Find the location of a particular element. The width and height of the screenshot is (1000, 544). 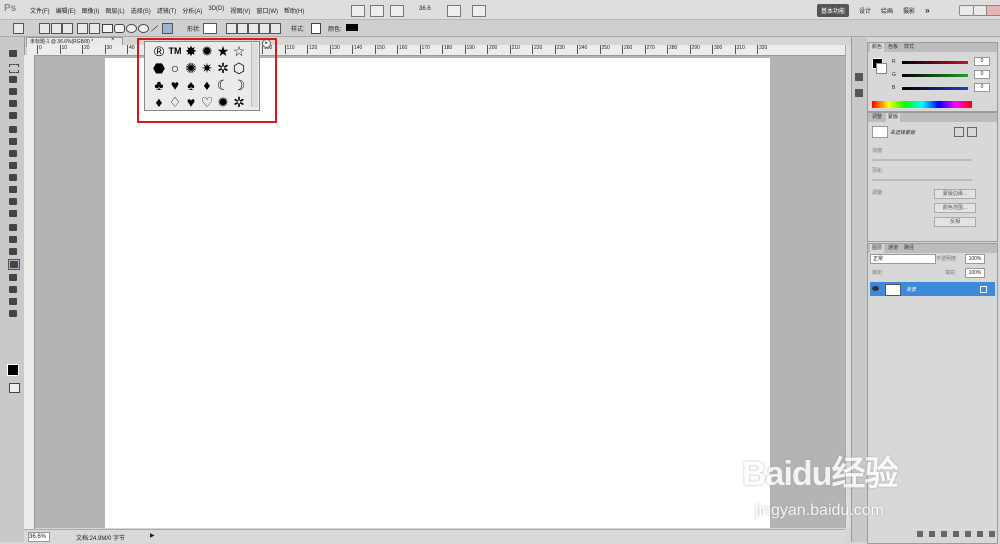

3d-orbit-tool-icon is located at coordinates (13, 289).